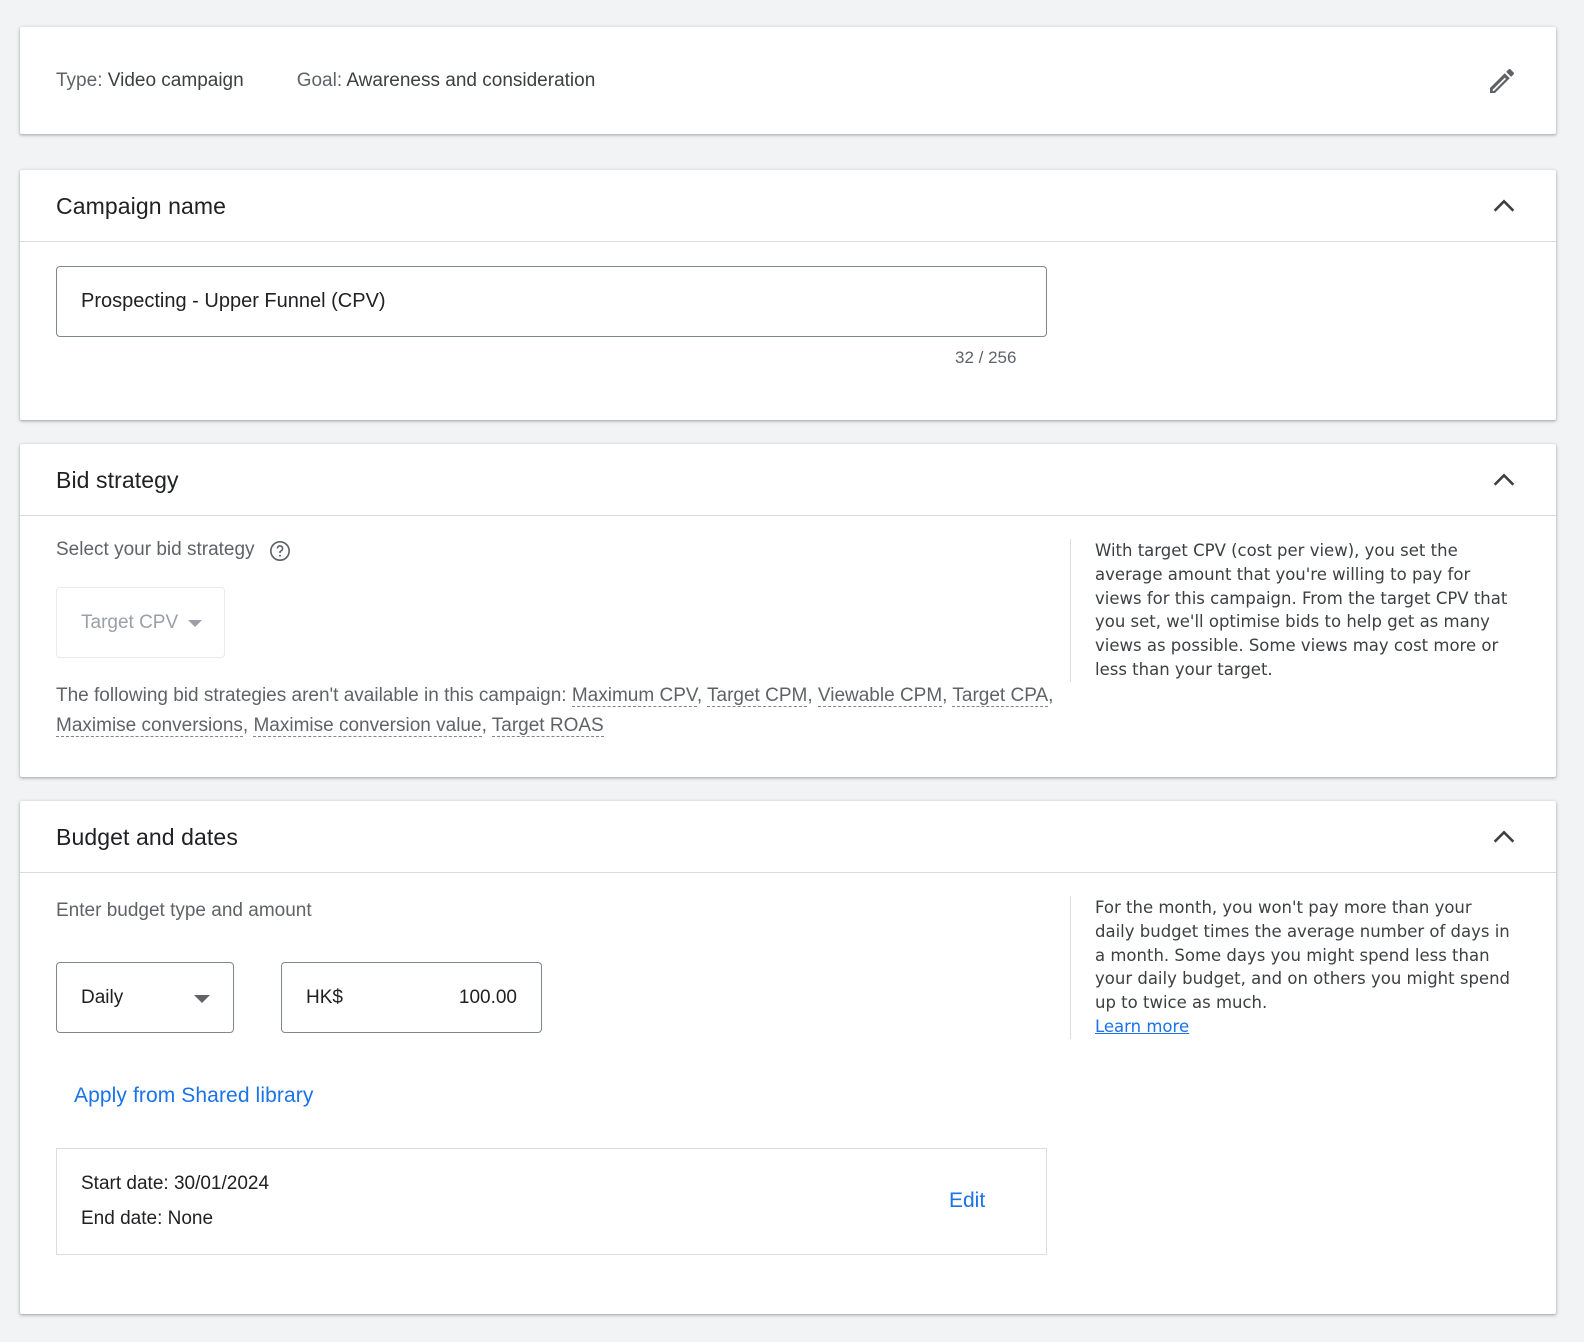  I want to click on bid-strategy-selected: Target CPV, so click(130, 622).